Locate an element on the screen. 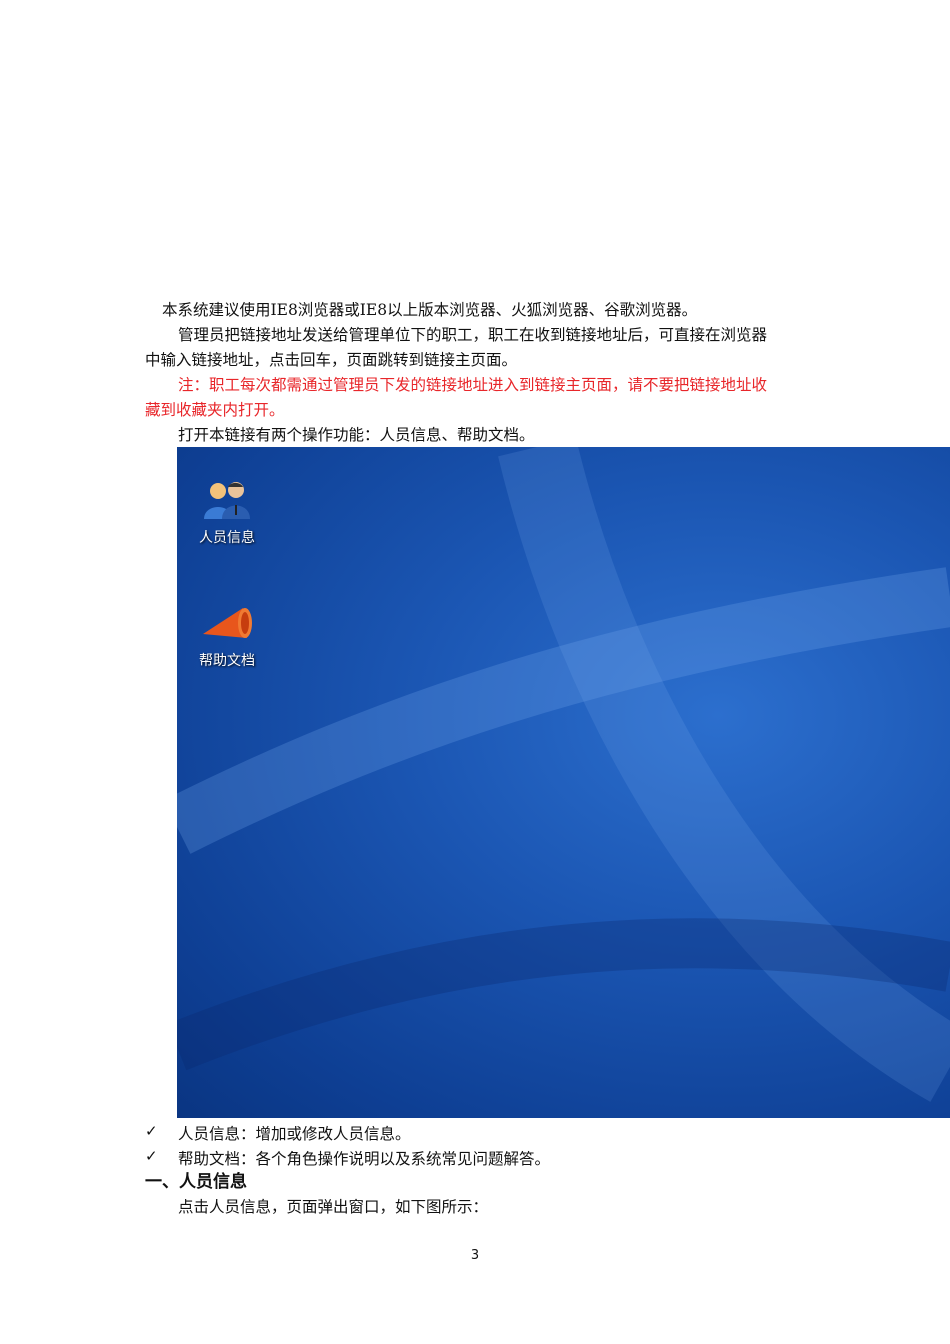 This screenshot has height=1344, width=950. functions-intro: 打开本链接有两个操作功能：人员信息、帮助文档。 is located at coordinates (356, 435).